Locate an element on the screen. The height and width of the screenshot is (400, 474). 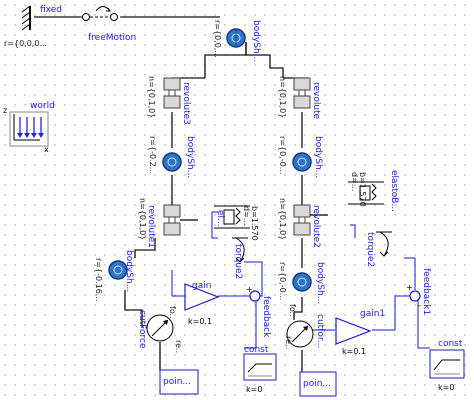
signal-const-feedback is located at coordinates (250, 324).